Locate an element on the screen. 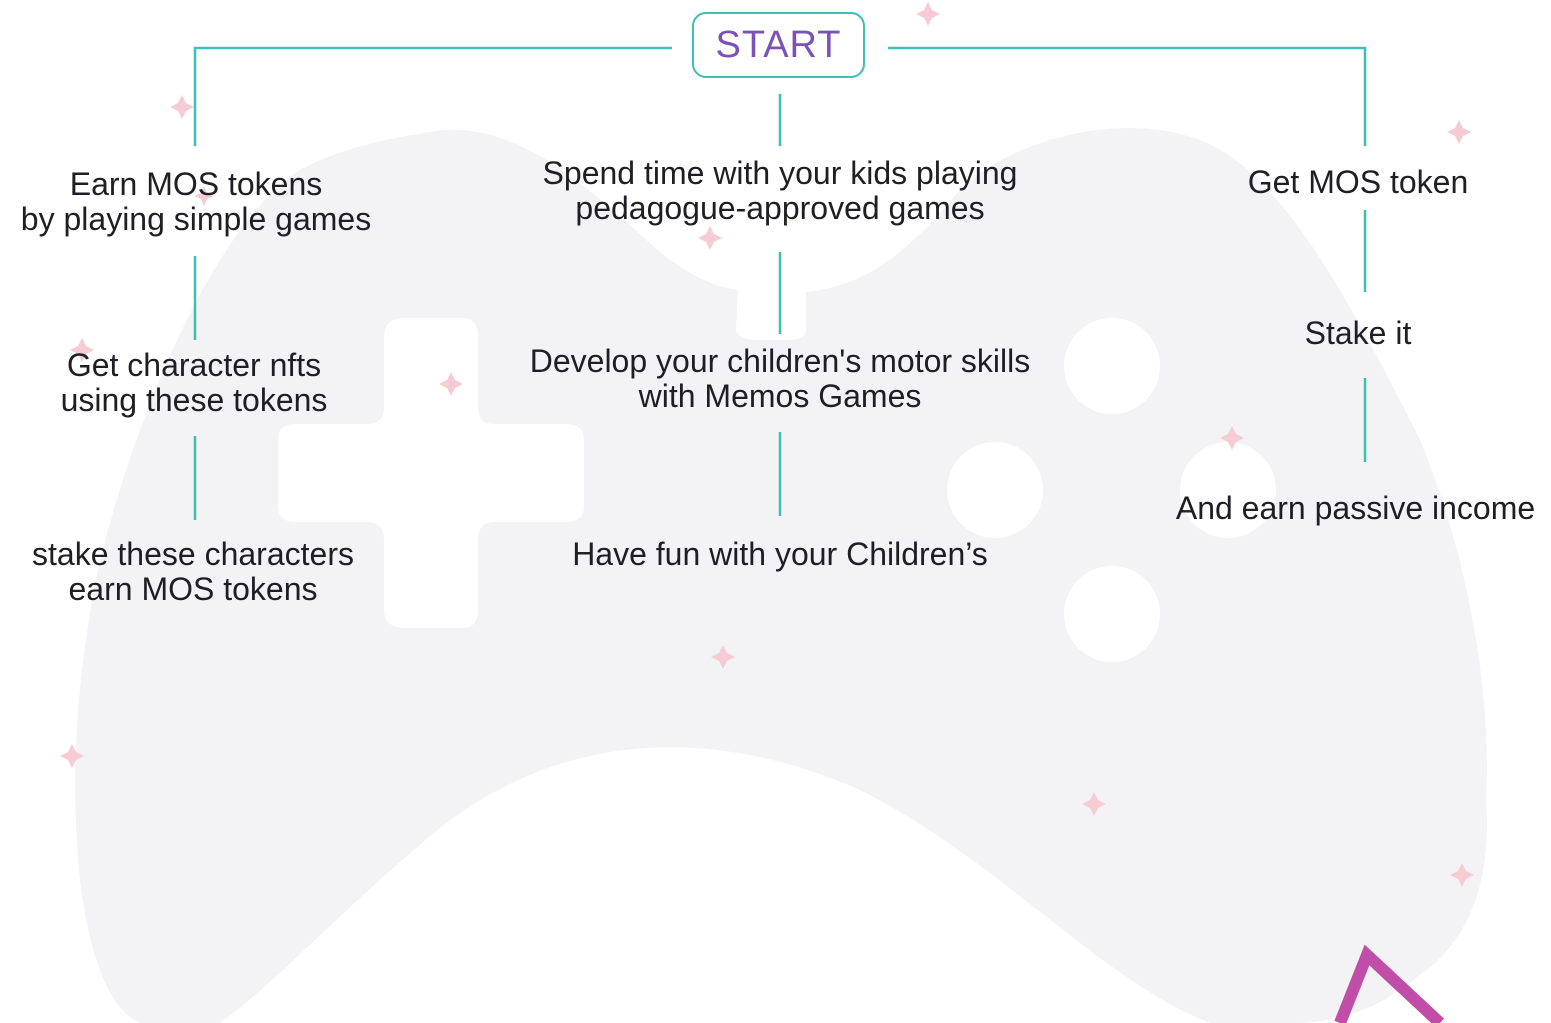  start-label: START is located at coordinates (778, 44).